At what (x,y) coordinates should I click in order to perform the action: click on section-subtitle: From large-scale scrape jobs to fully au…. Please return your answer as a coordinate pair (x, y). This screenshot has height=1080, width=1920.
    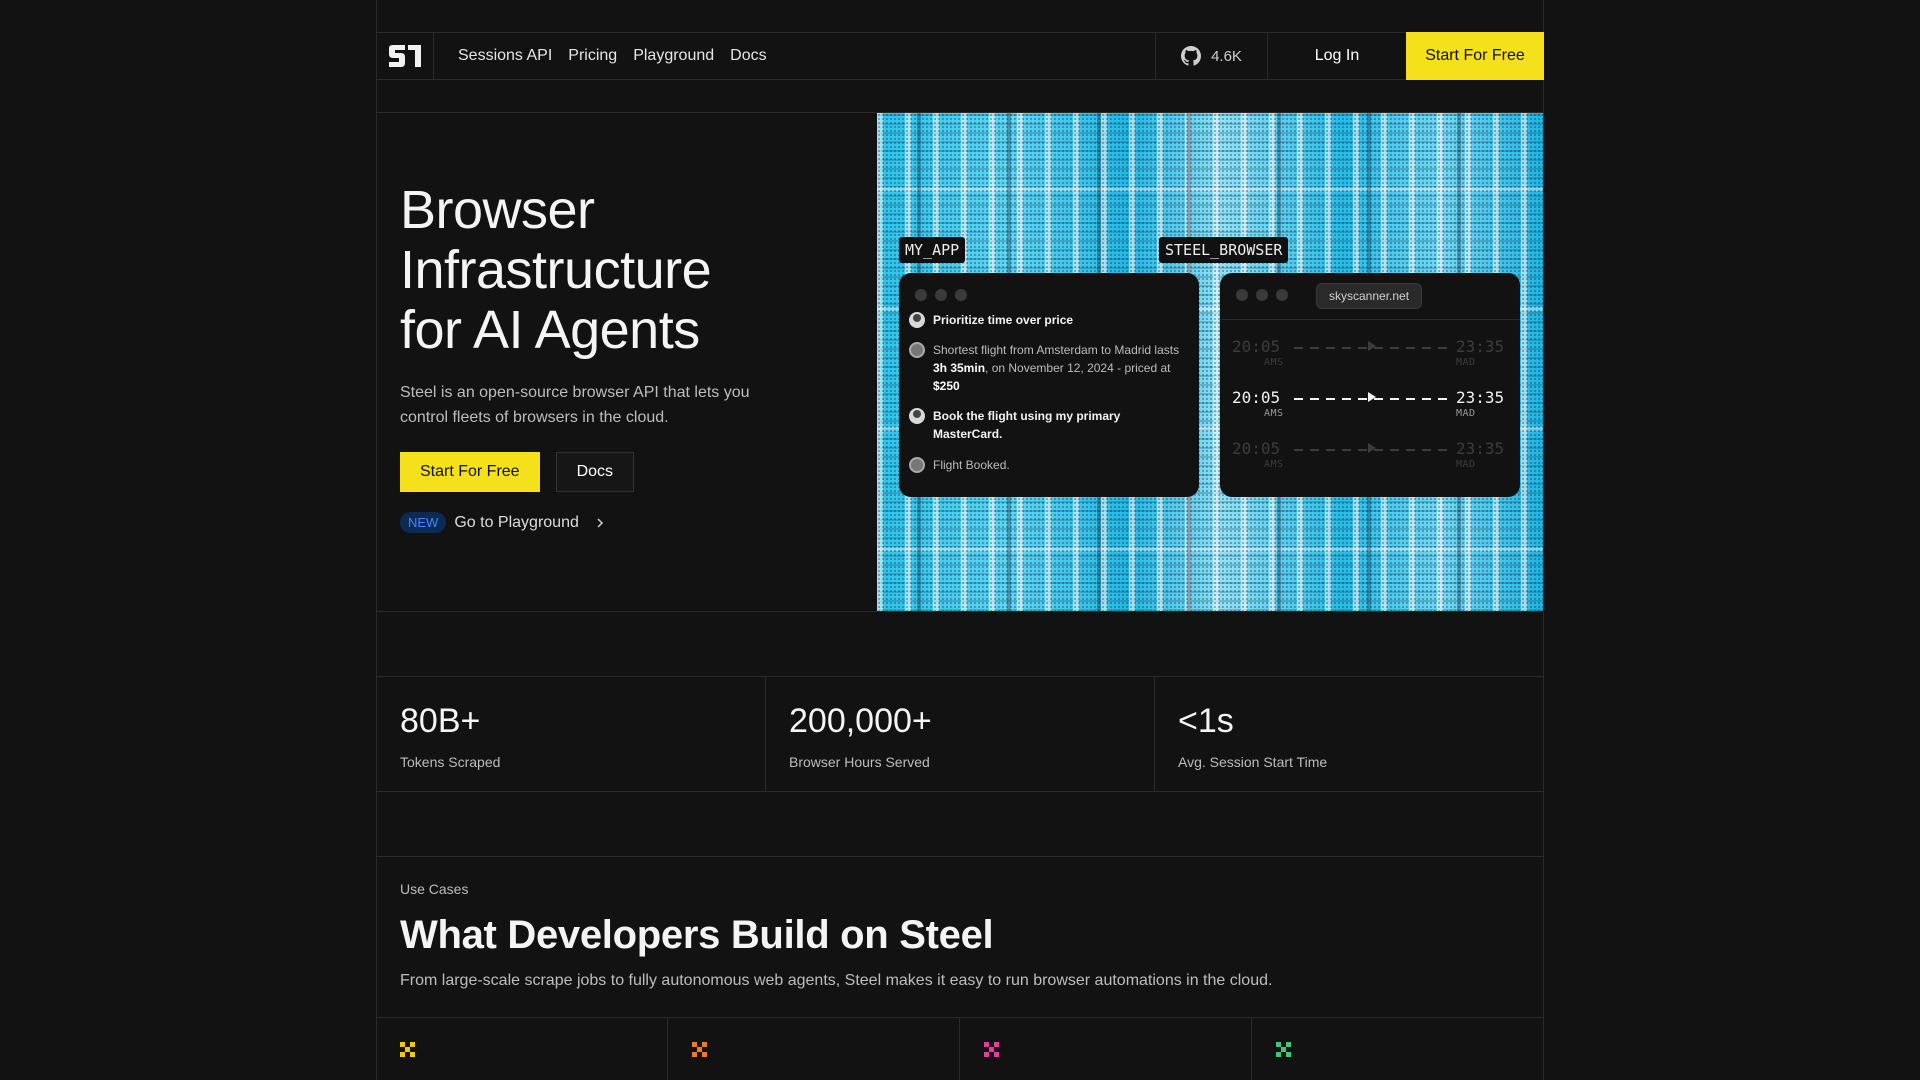
    Looking at the image, I should click on (836, 980).